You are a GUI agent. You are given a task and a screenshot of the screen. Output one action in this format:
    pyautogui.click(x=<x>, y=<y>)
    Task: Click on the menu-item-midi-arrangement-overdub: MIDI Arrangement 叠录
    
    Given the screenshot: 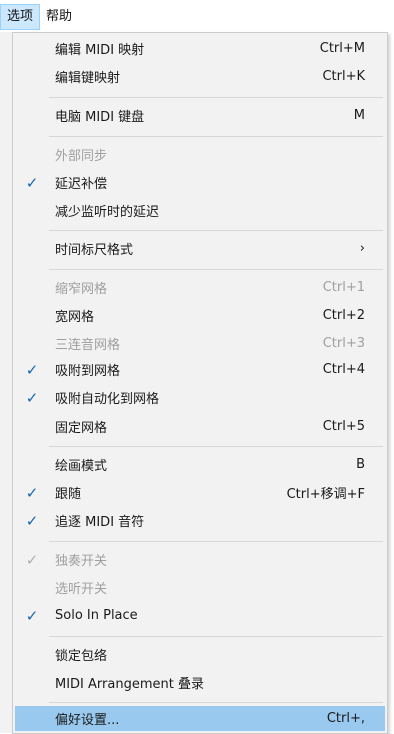 What is the action you would take?
    pyautogui.click(x=200, y=682)
    